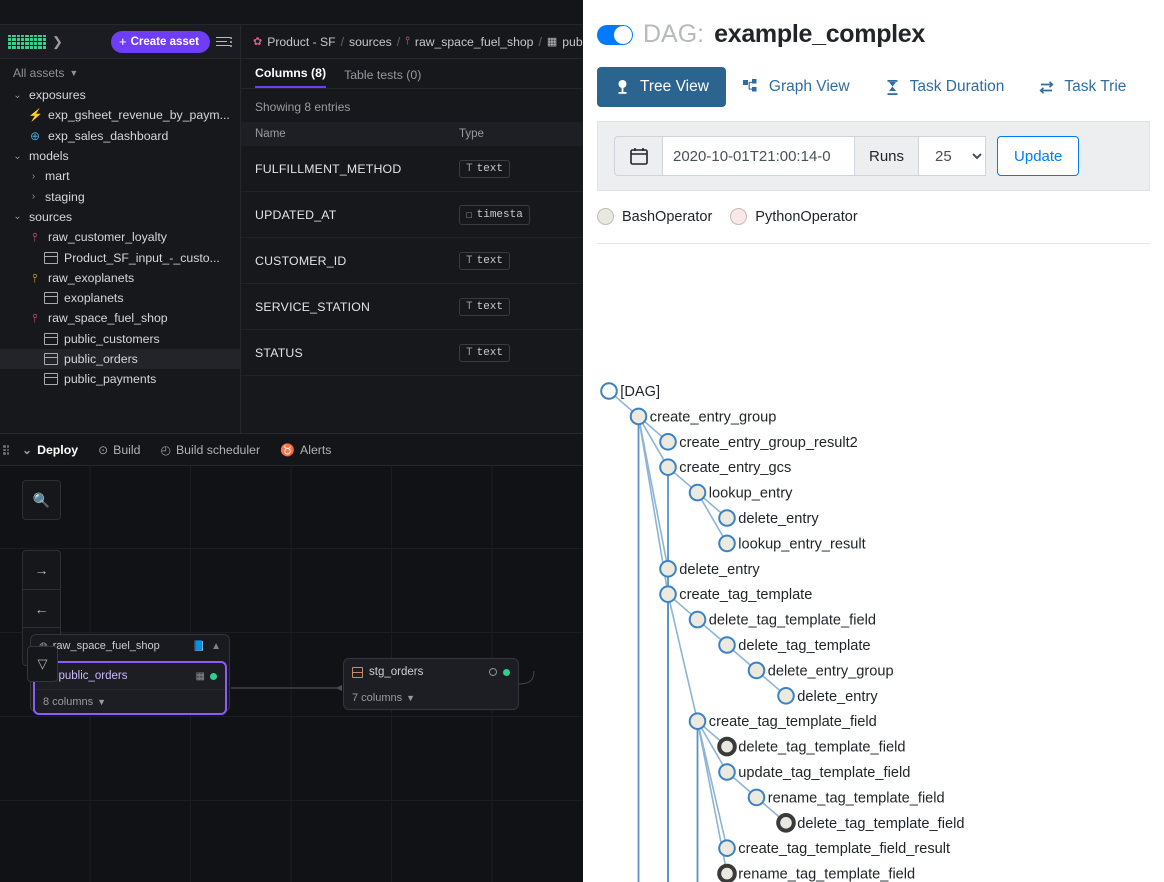  What do you see at coordinates (120, 298) in the screenshot?
I see `sidebar-item-exoplanets: exoplanets` at bounding box center [120, 298].